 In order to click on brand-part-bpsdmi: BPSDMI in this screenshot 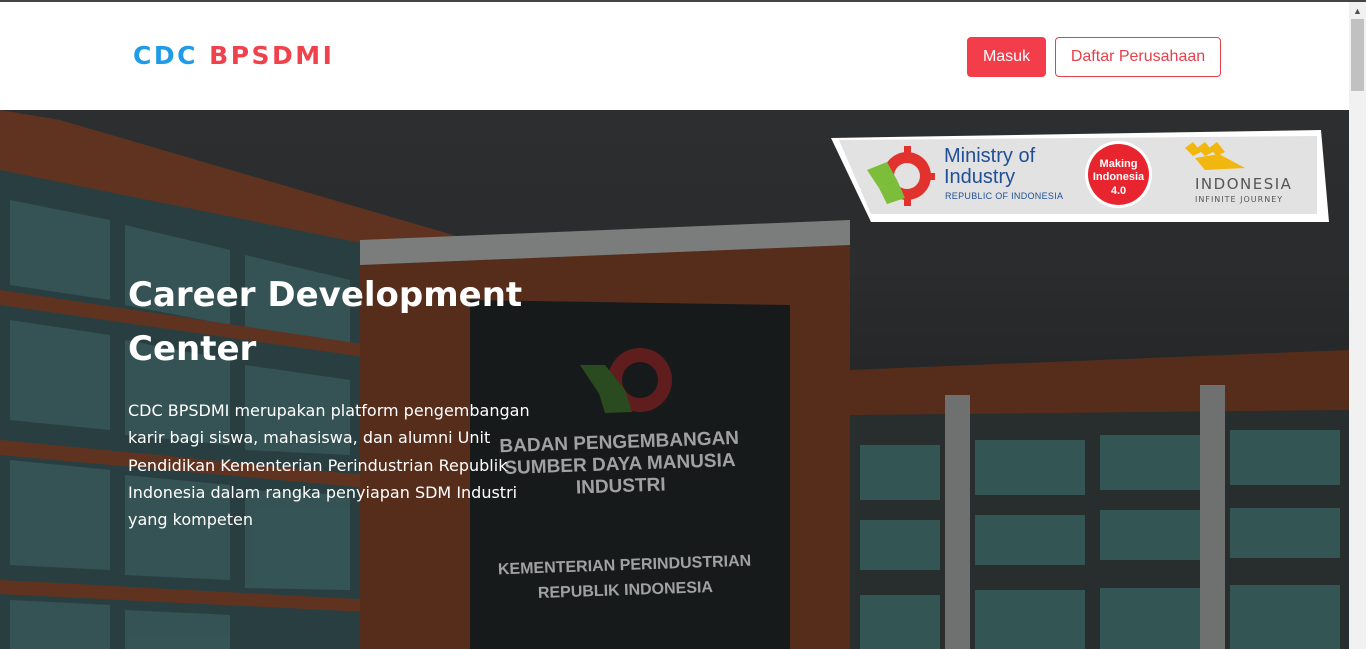, I will do `click(272, 55)`.